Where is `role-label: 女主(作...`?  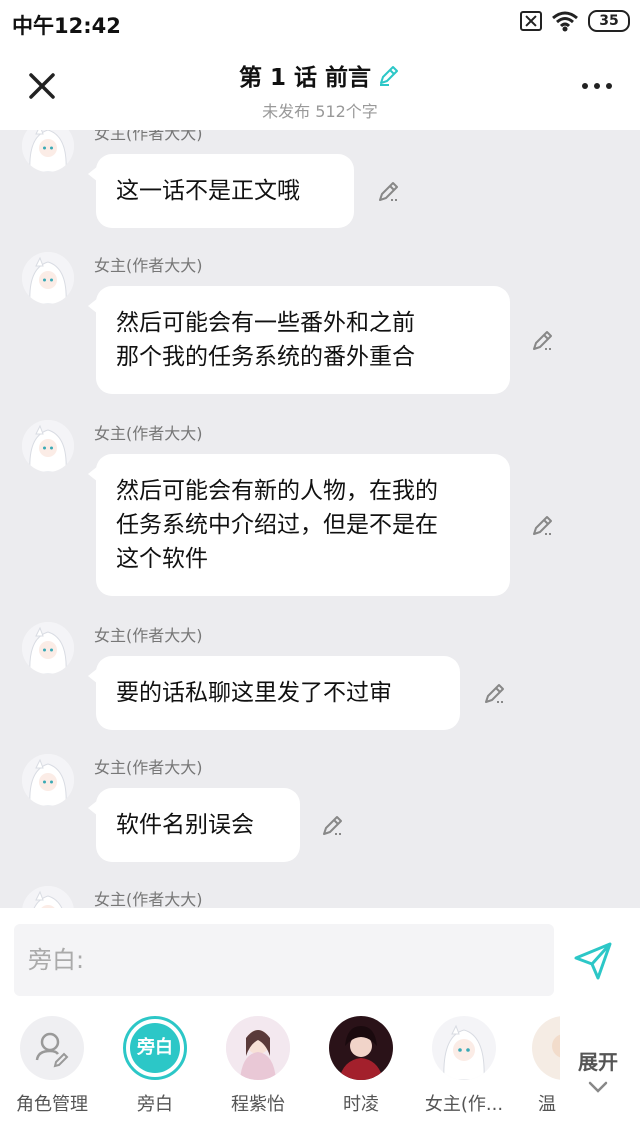
role-label: 女主(作... is located at coordinates (464, 1104).